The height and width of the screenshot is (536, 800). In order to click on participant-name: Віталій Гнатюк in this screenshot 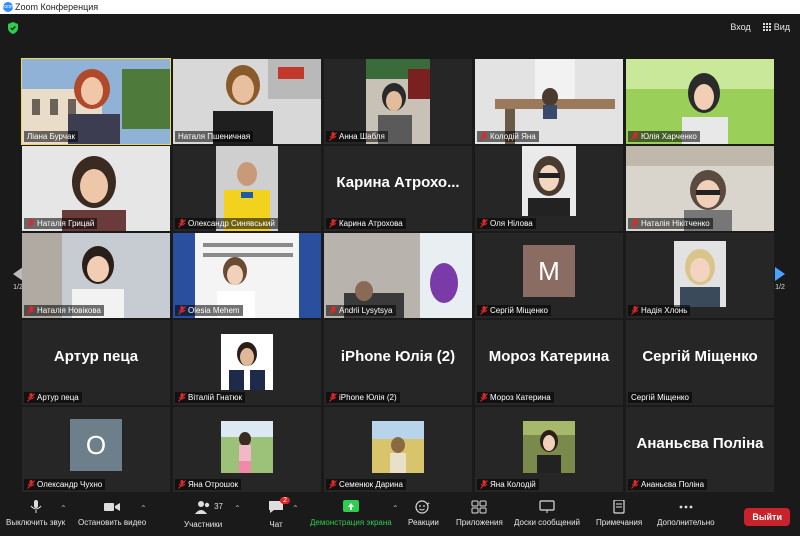, I will do `click(215, 397)`.